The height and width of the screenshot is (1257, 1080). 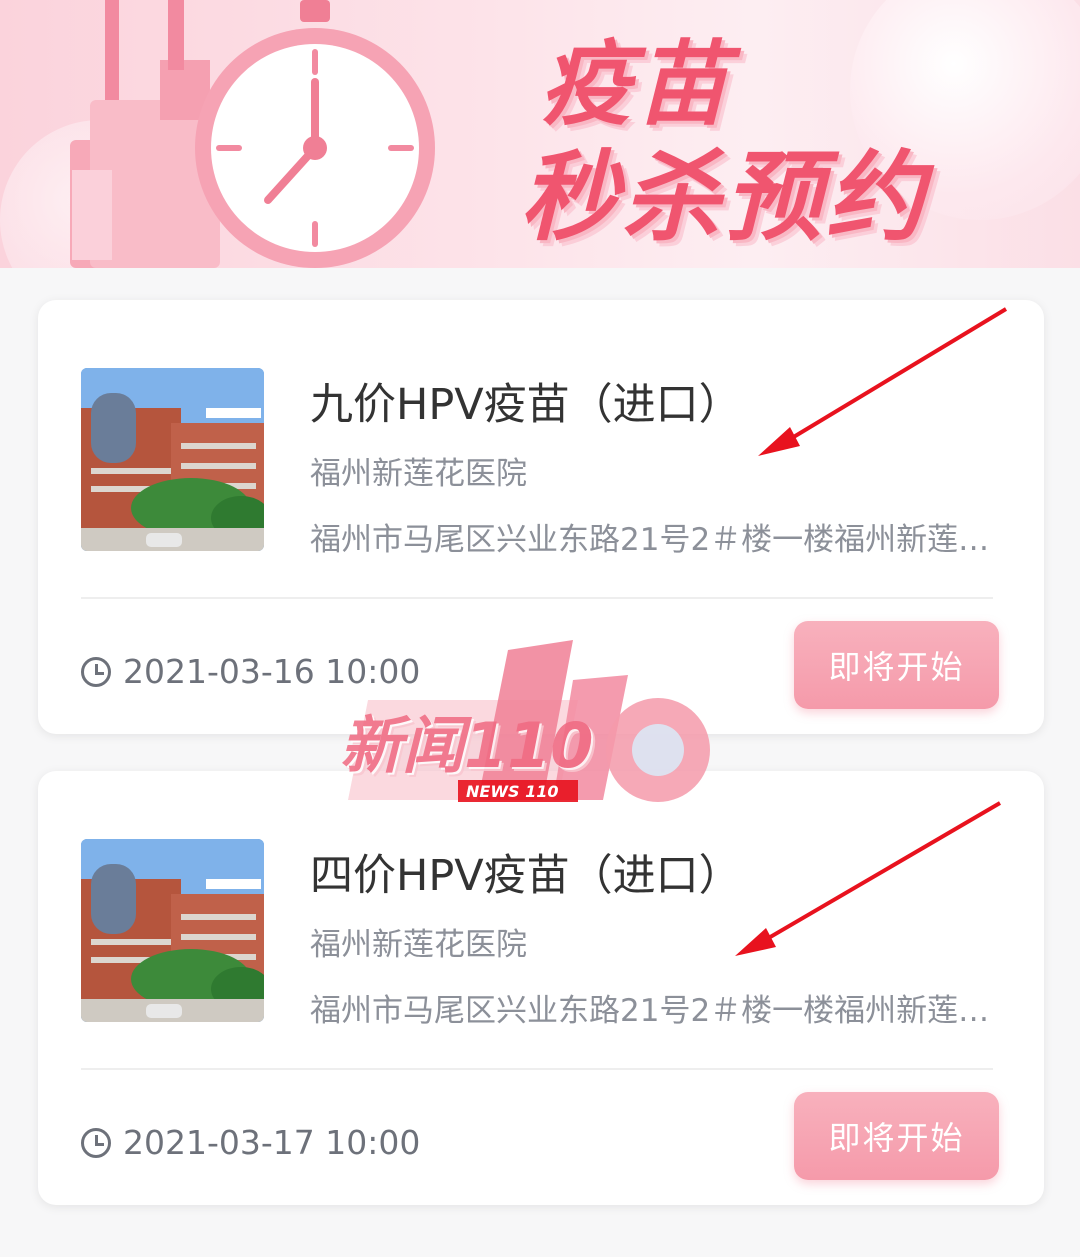 I want to click on vaccine-name: 四价HPV疫苗（进口）, so click(x=526, y=876).